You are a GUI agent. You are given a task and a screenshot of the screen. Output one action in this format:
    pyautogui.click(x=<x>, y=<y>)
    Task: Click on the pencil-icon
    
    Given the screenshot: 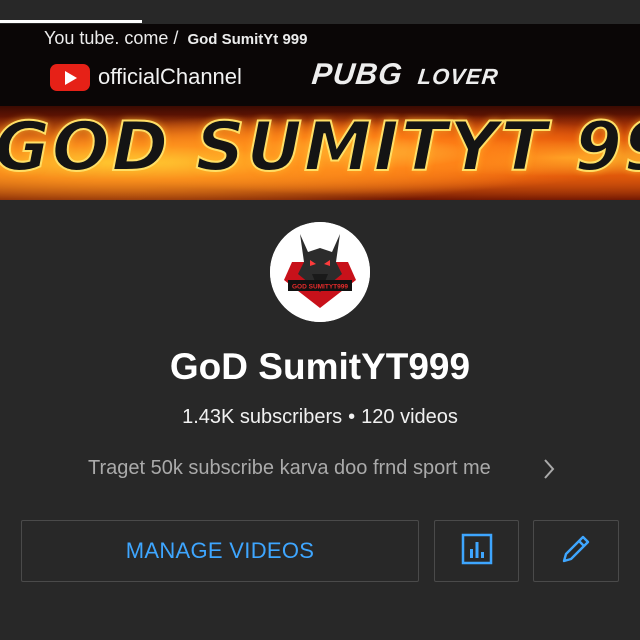 What is the action you would take?
    pyautogui.click(x=576, y=551)
    